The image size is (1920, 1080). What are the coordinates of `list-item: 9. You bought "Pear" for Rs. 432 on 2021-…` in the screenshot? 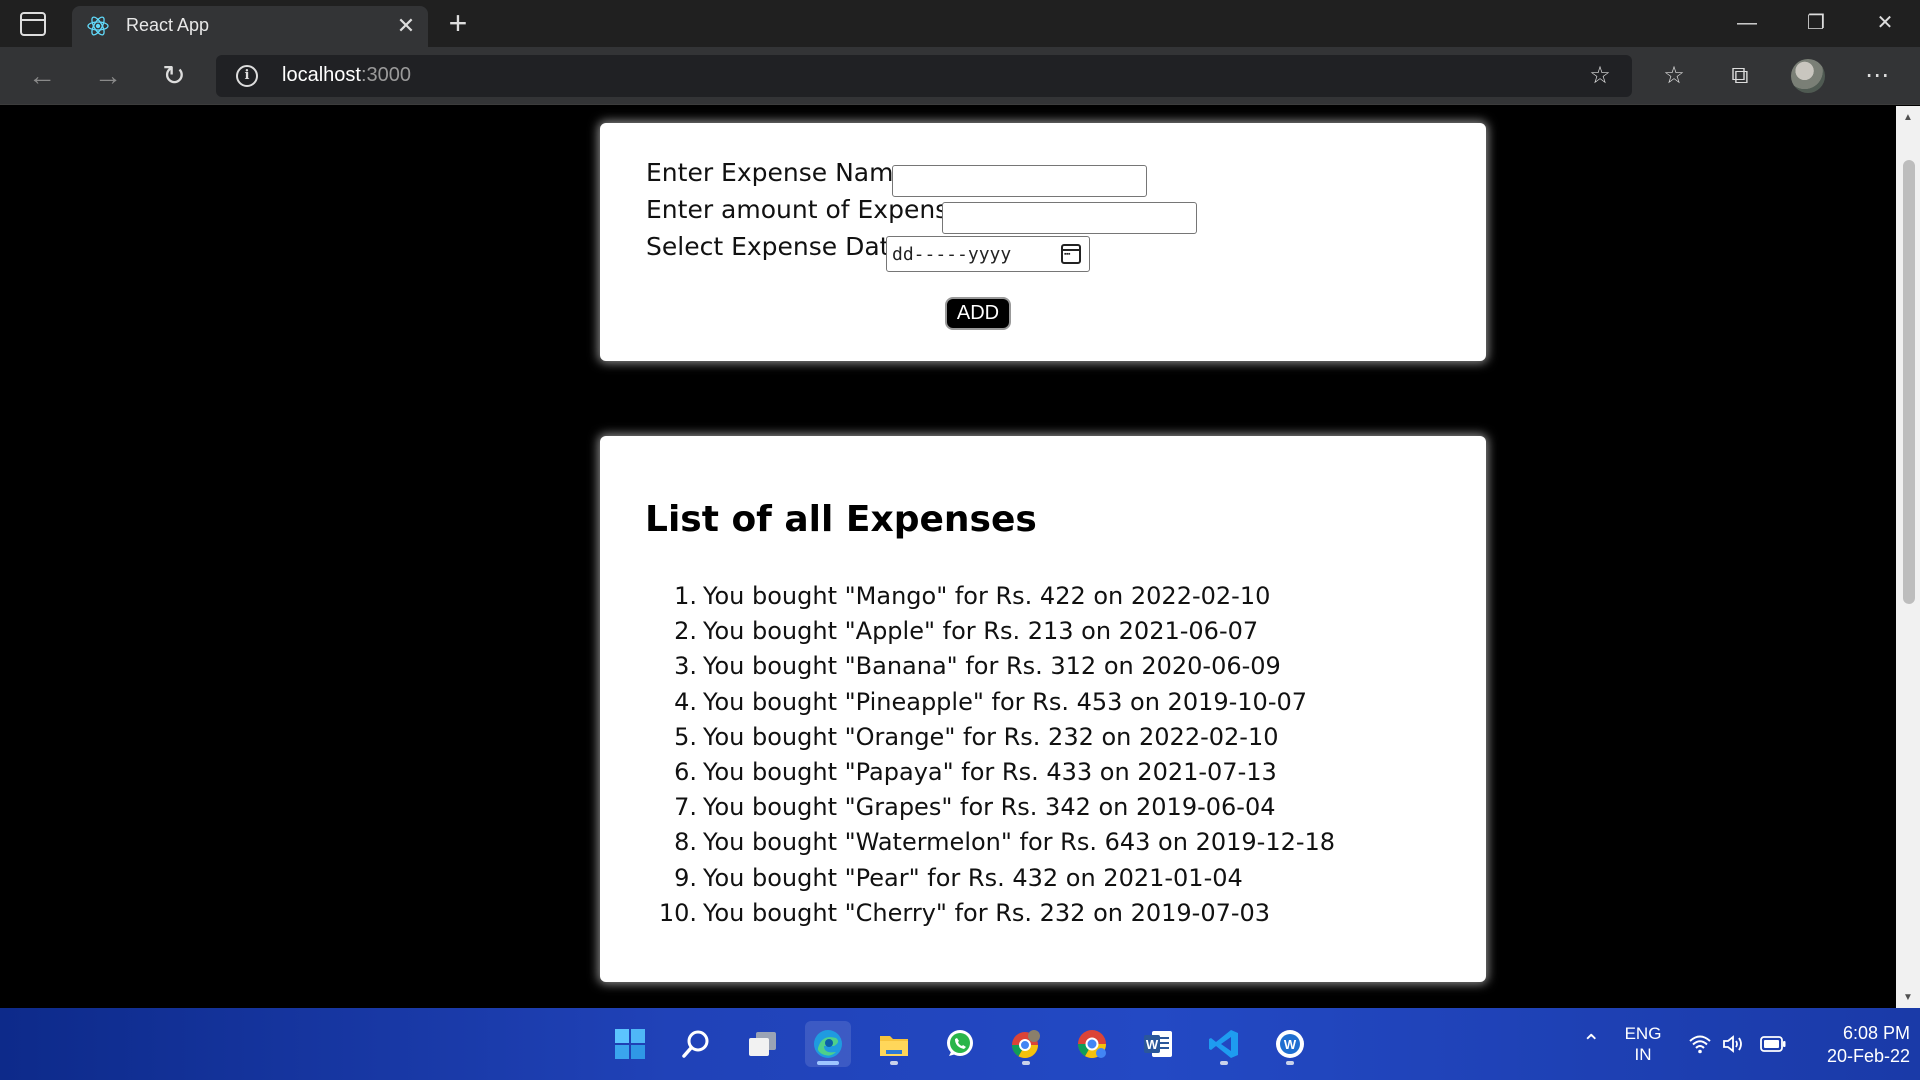 It's located at (958, 877).